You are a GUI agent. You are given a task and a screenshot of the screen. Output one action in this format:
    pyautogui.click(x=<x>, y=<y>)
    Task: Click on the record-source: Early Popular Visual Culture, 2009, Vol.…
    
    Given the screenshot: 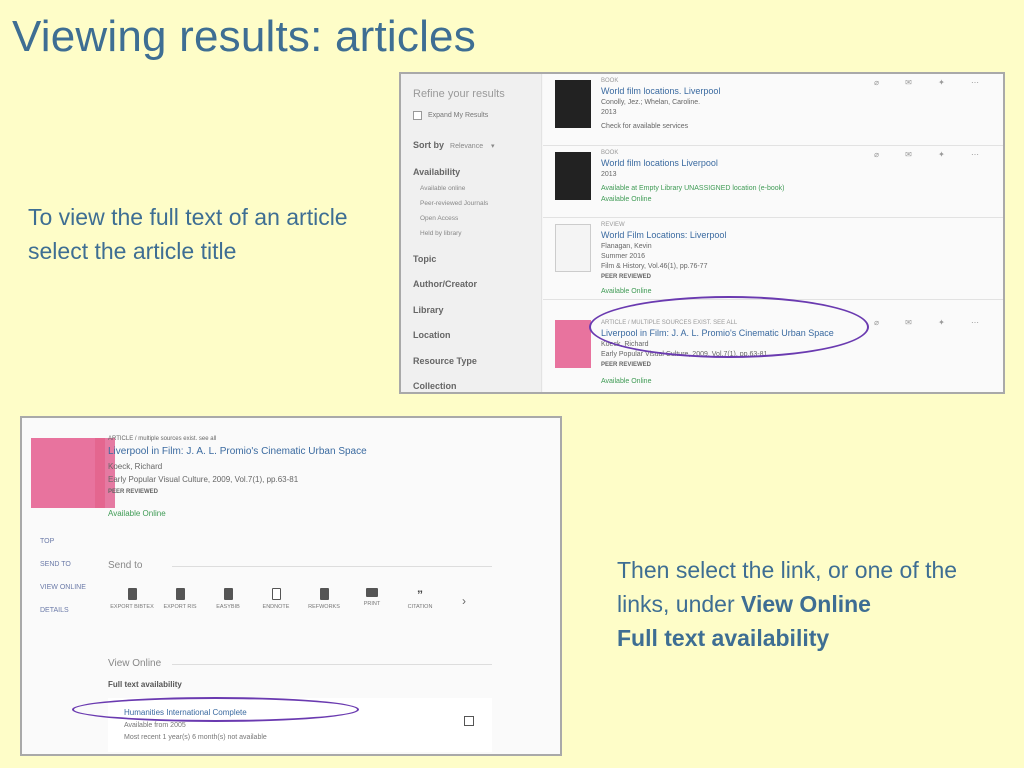 What is the action you would take?
    pyautogui.click(x=203, y=479)
    